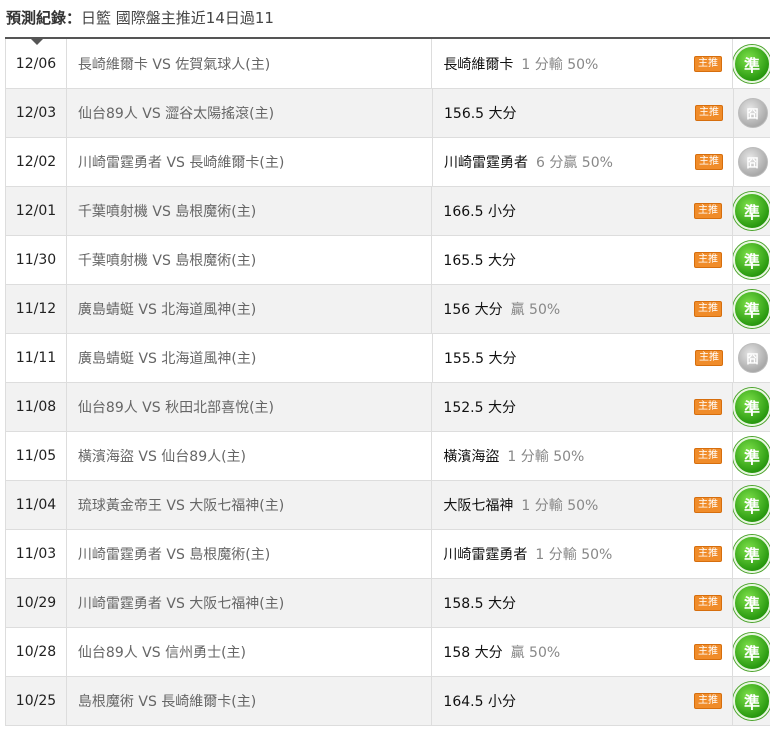 This screenshot has height=729, width=770. What do you see at coordinates (250, 554) in the screenshot?
I see `match-cell: 川崎雷霆勇者 VS 島根魔術(主)` at bounding box center [250, 554].